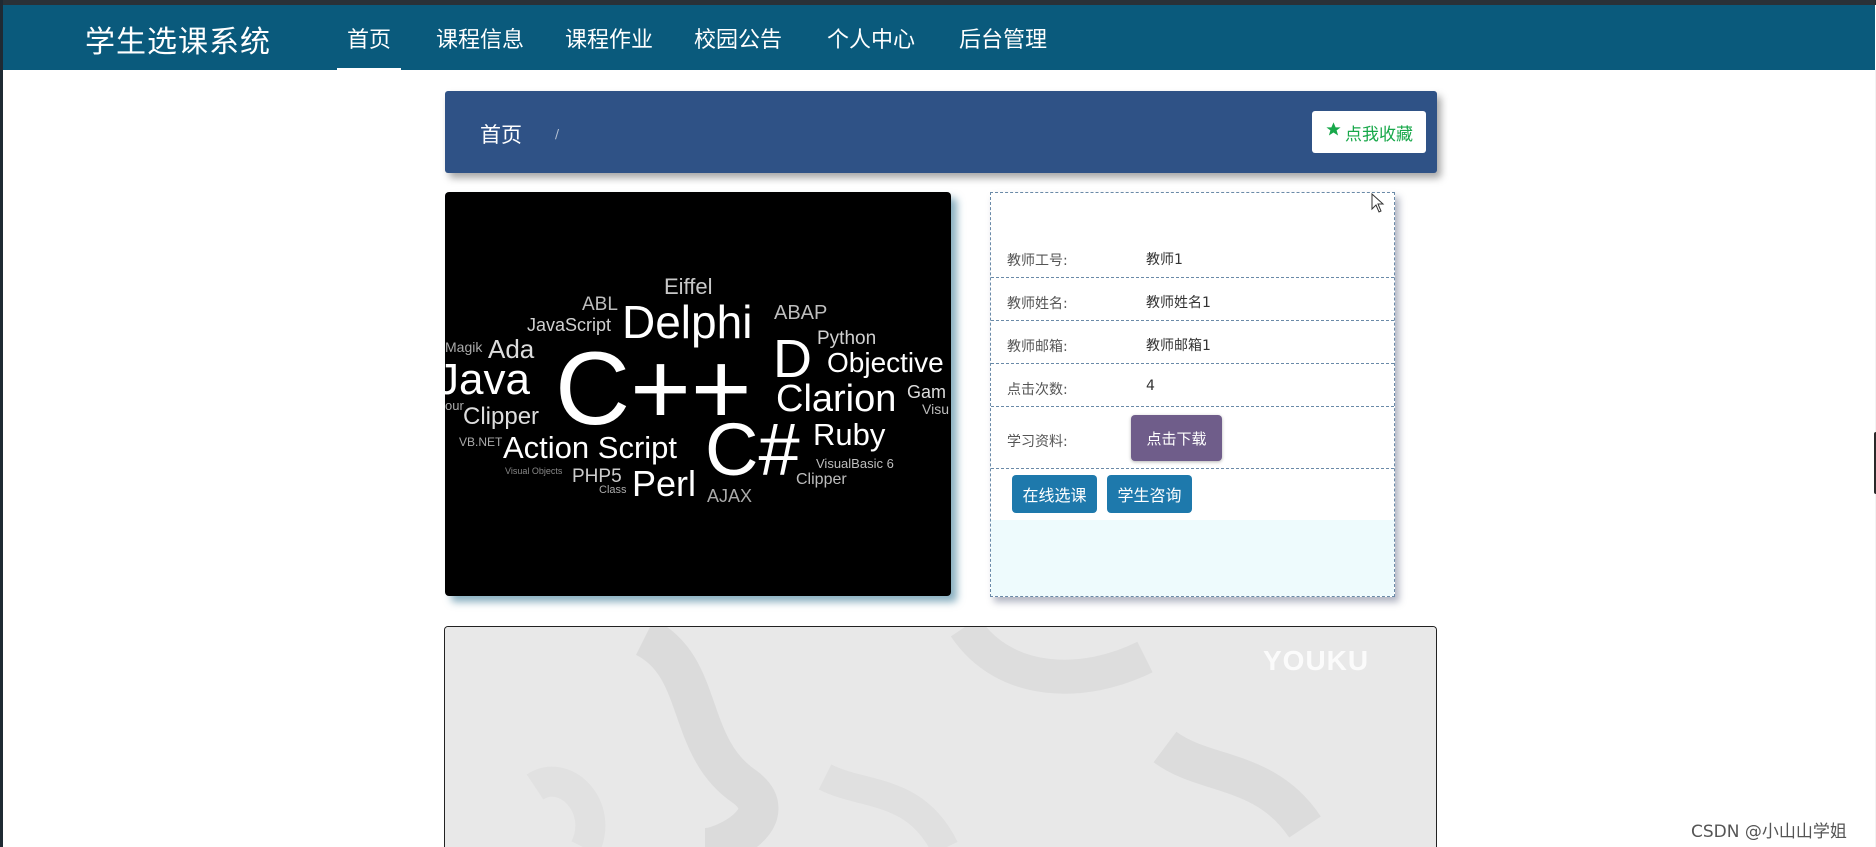 The width and height of the screenshot is (1876, 847). I want to click on word-visual-objects: Visual Objects, so click(534, 471).